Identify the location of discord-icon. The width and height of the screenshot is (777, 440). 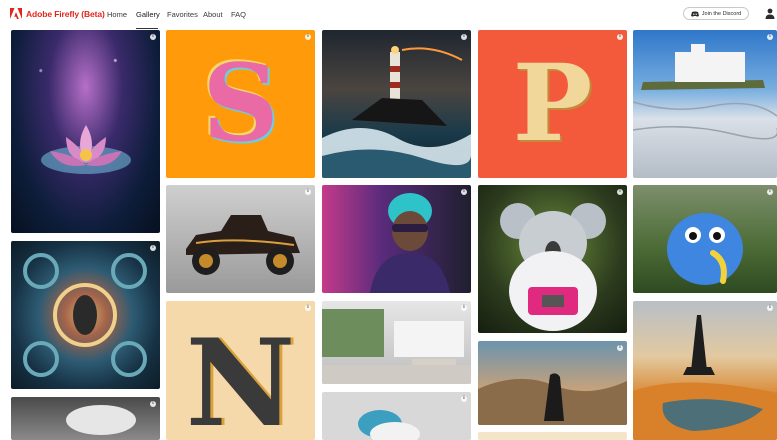
(694, 13).